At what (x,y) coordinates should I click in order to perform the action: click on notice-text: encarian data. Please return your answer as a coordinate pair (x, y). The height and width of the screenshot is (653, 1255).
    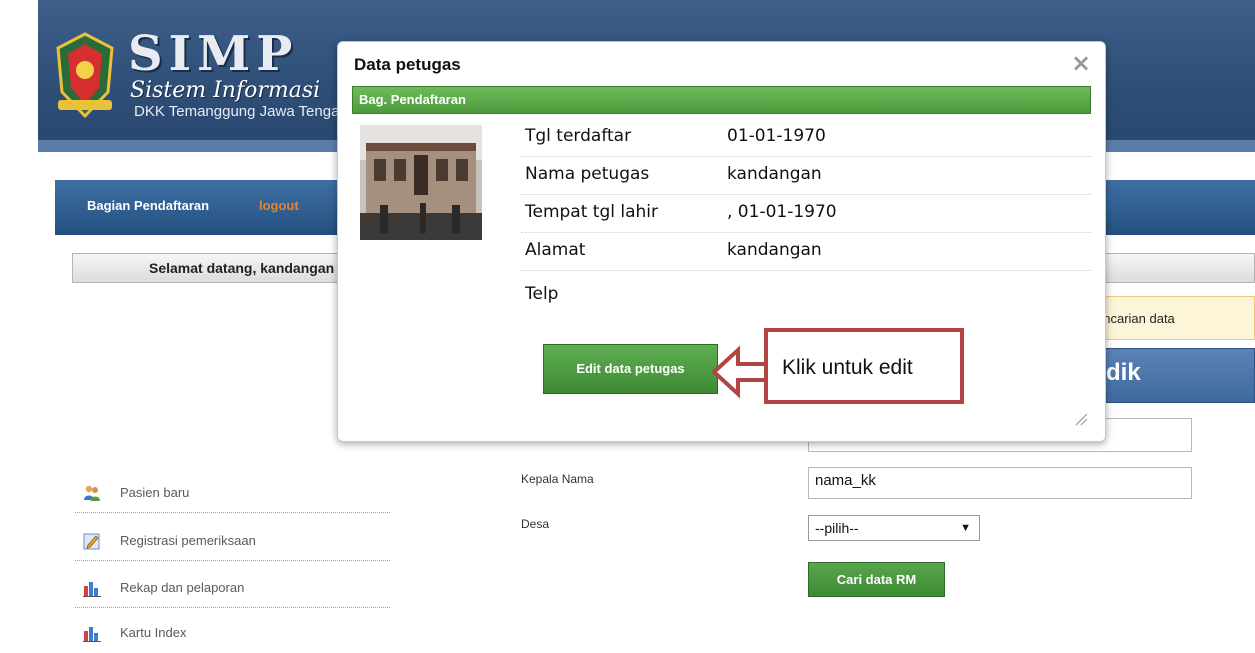
    Looking at the image, I should click on (1135, 318).